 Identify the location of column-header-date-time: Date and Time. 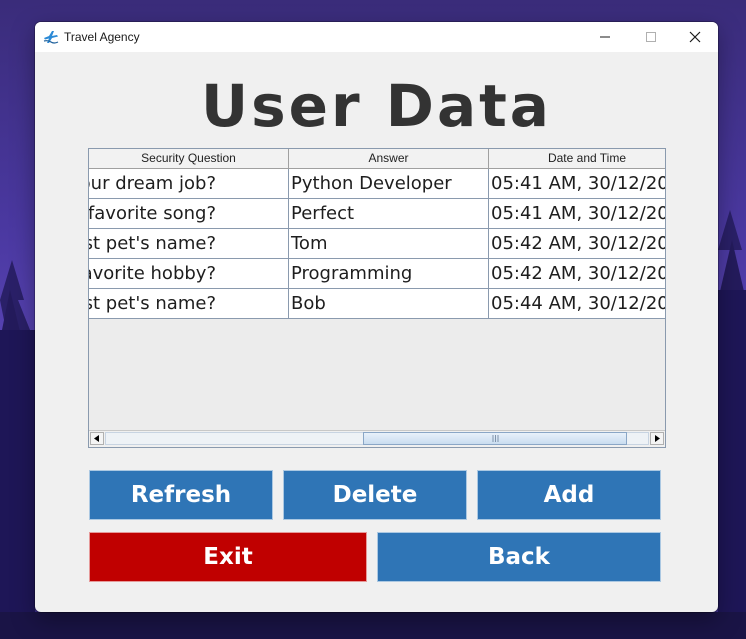
(577, 158).